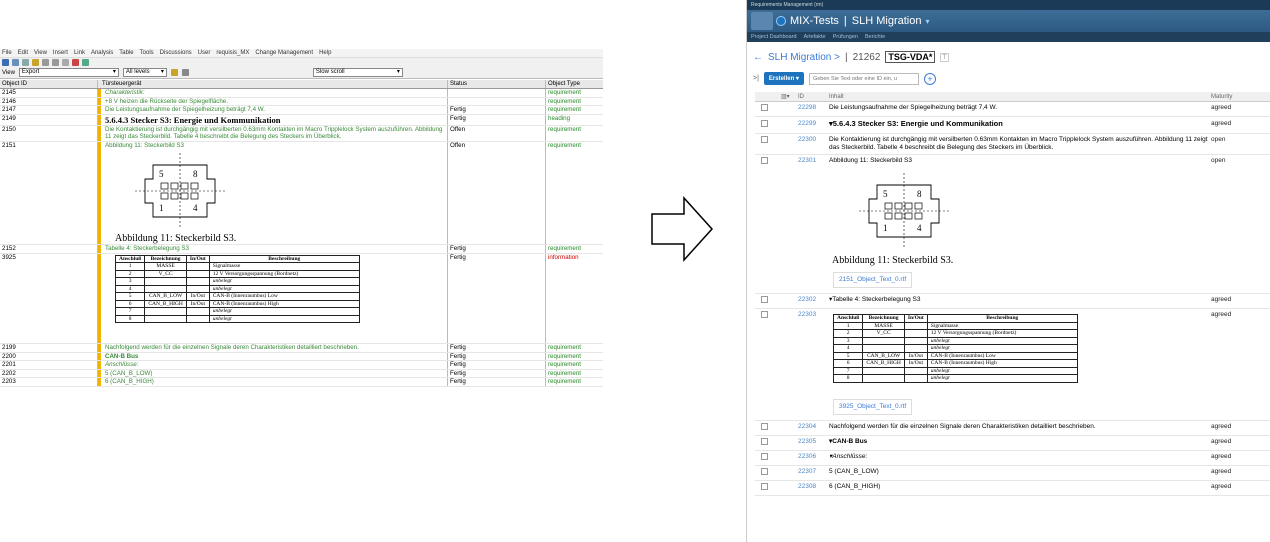  Describe the element at coordinates (284, 53) in the screenshot. I see `menu-item: Change Management` at that location.